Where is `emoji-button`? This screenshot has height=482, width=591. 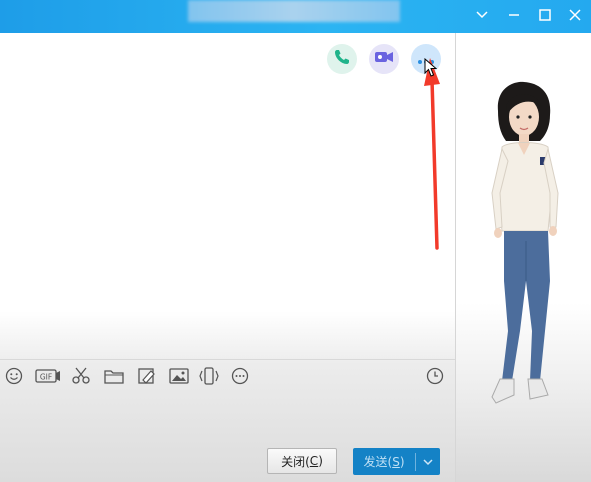 emoji-button is located at coordinates (14, 378).